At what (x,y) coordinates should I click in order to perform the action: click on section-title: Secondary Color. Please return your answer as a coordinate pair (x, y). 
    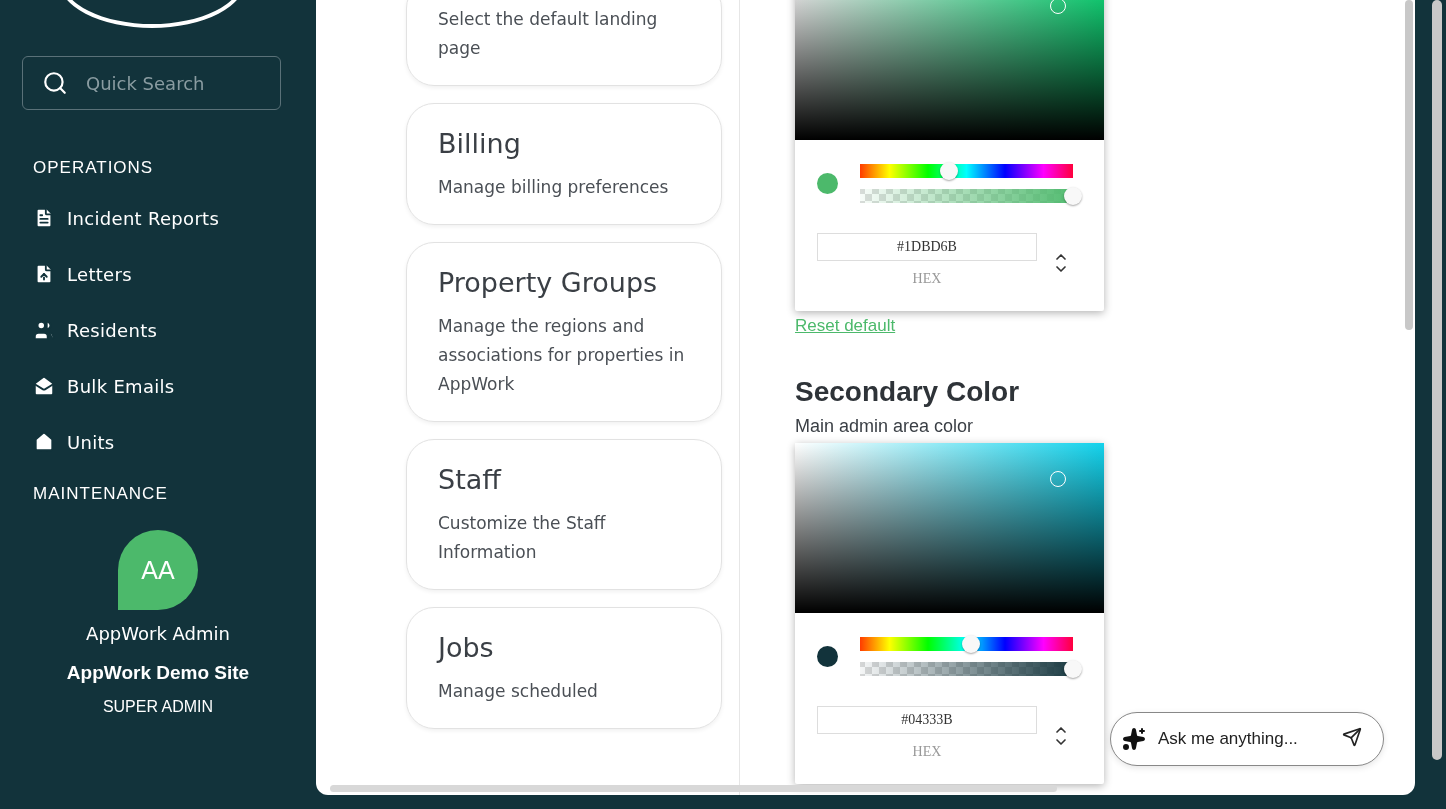
    Looking at the image, I should click on (908, 392).